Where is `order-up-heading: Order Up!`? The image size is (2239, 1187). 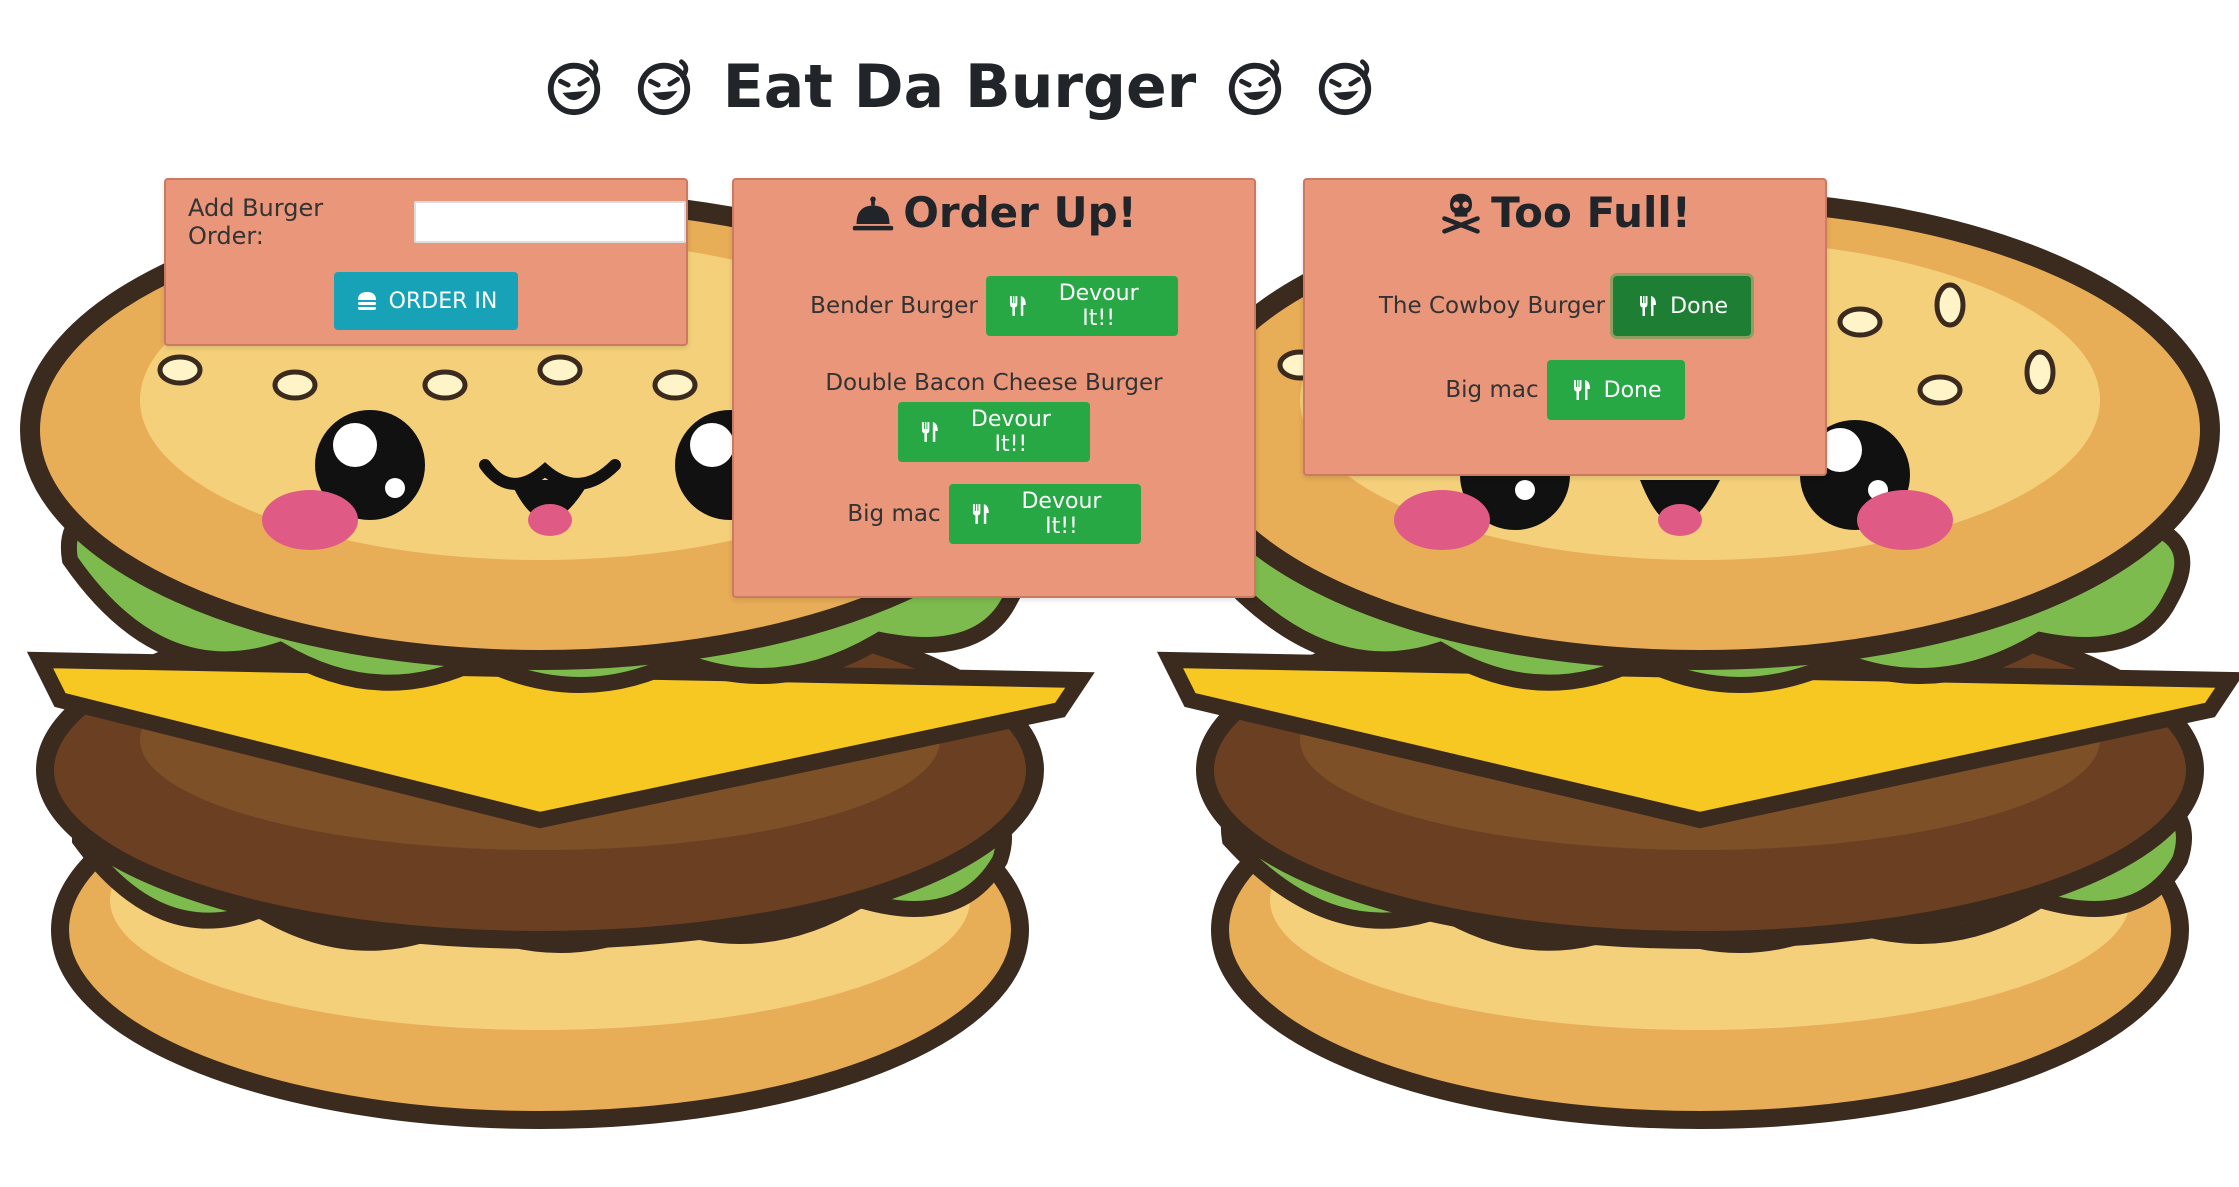 order-up-heading: Order Up! is located at coordinates (994, 212).